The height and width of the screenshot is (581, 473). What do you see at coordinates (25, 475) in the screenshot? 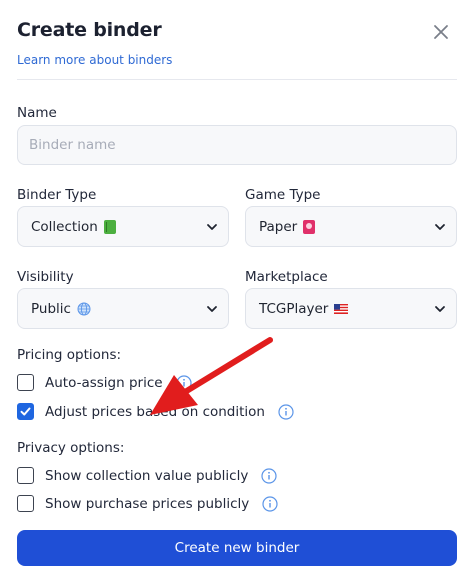
I see `show-collection-value-checkbox` at bounding box center [25, 475].